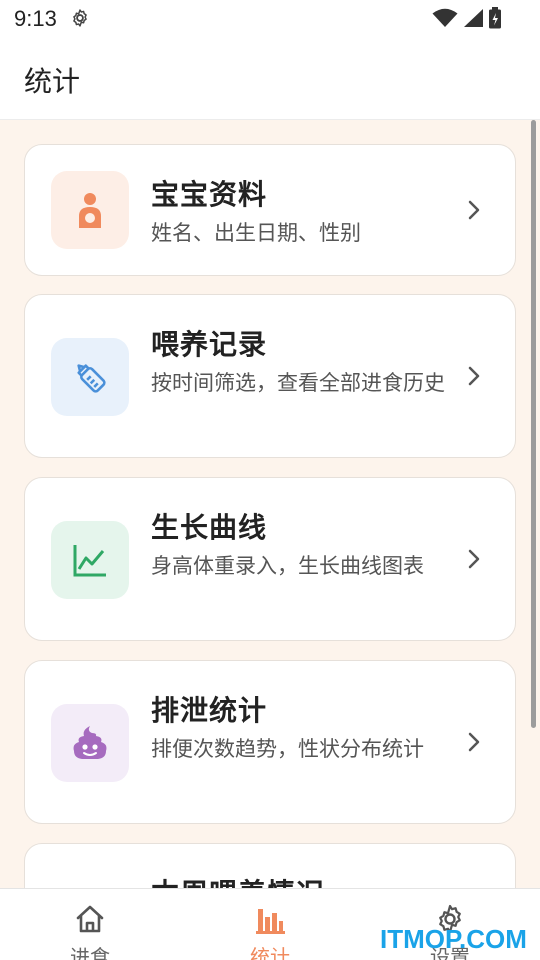  I want to click on card-description: 按时间筛选，查看全部进食历史, so click(298, 383).